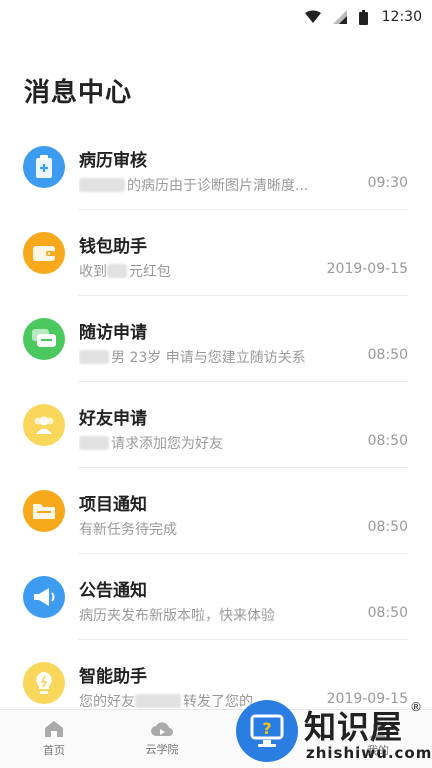  I want to click on wallet-icon, so click(44, 253).